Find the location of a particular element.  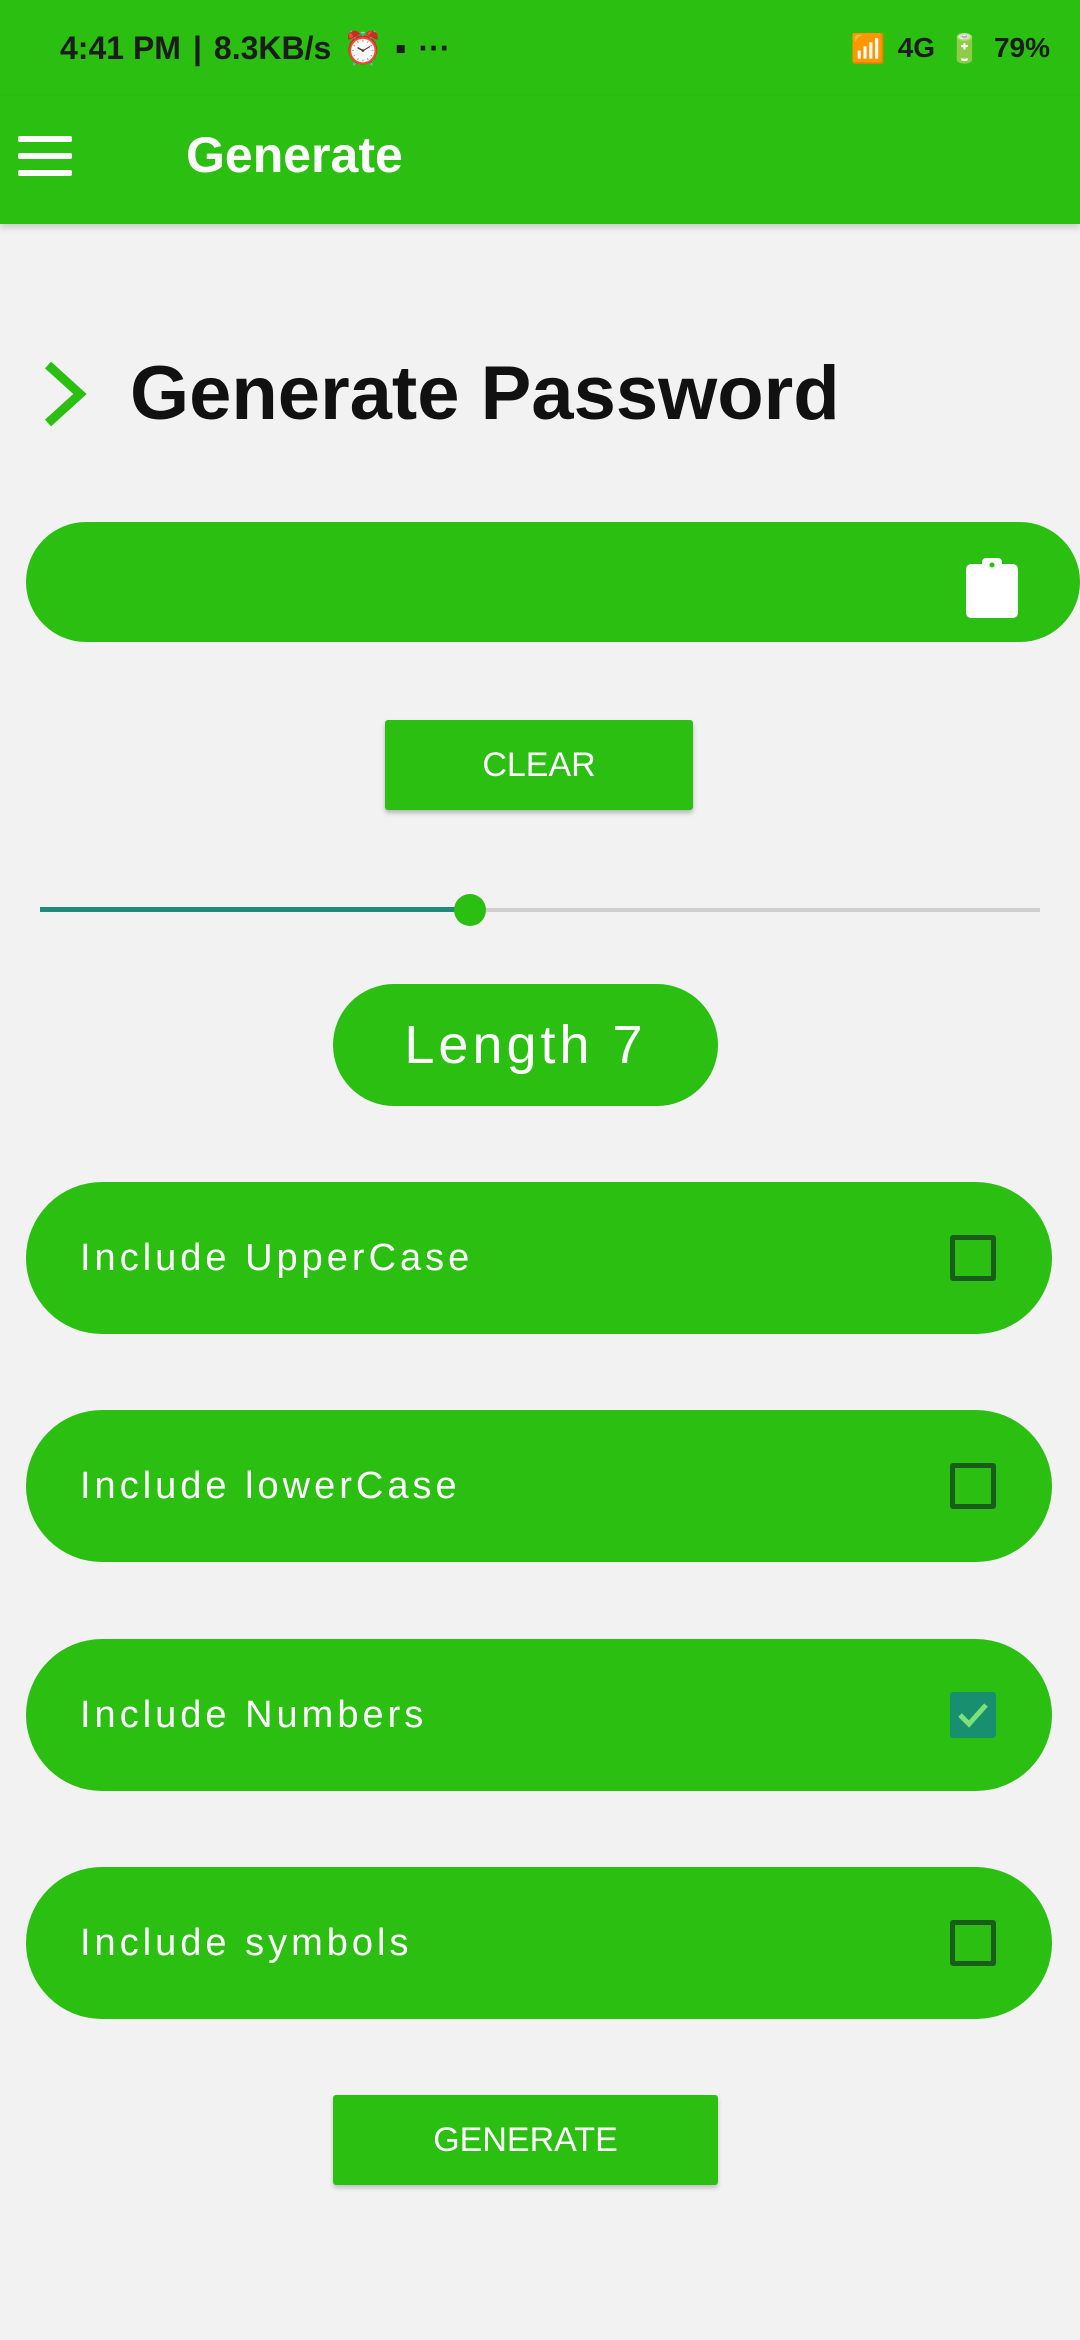

option-label: Include UpperCase is located at coordinates (277, 1257).